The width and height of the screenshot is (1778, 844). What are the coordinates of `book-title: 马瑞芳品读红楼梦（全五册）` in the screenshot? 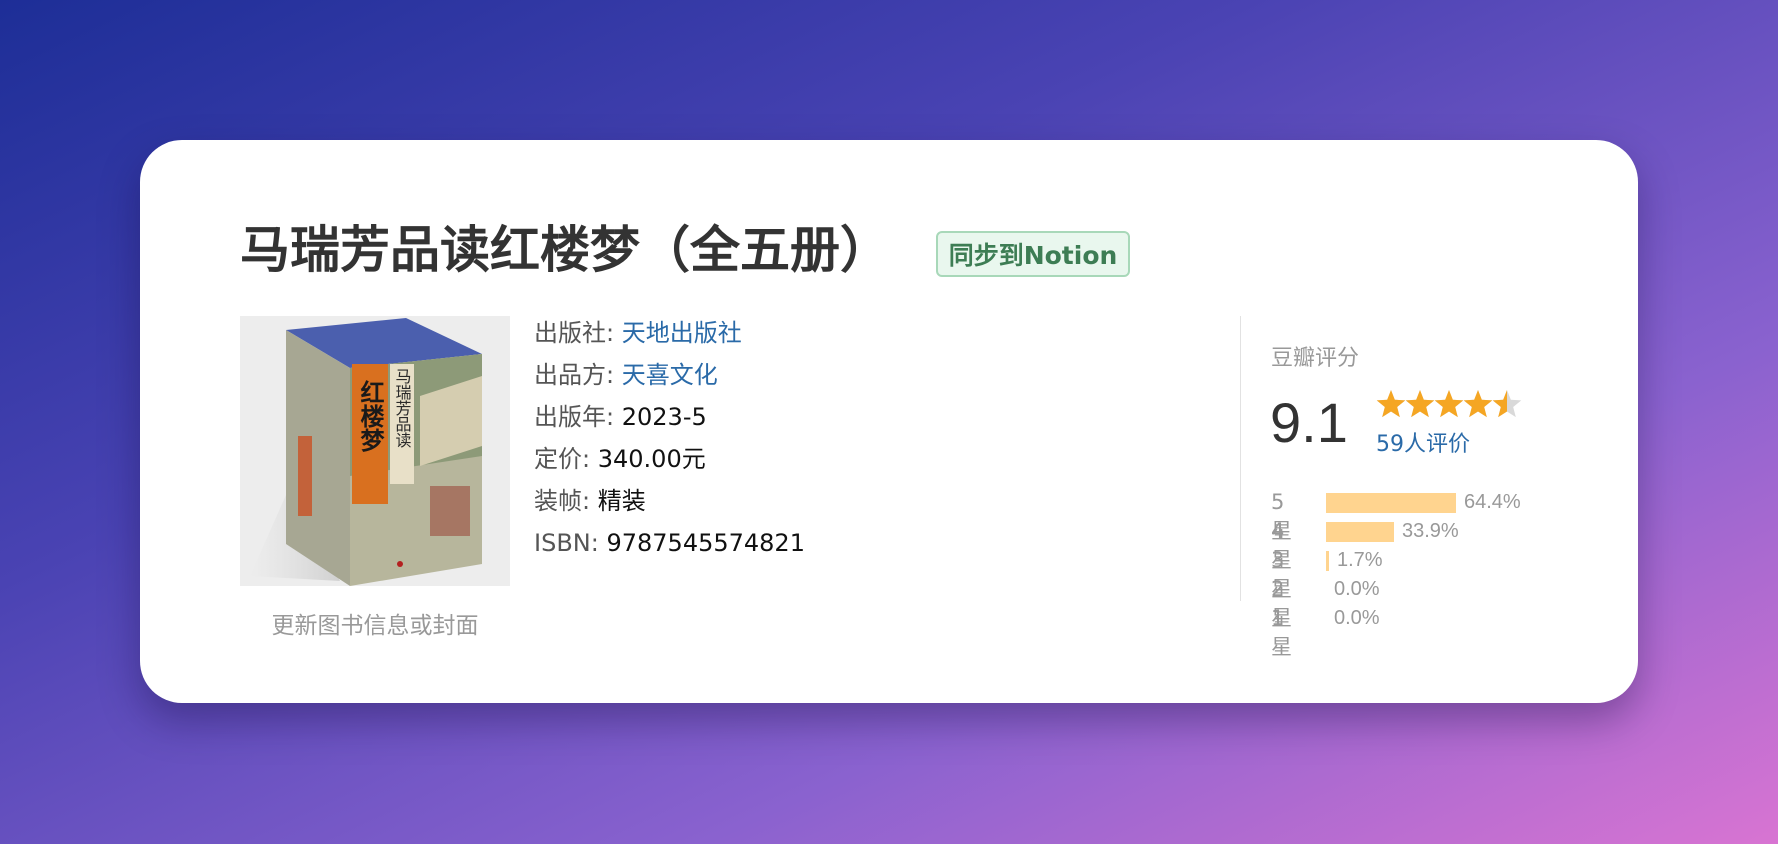 It's located at (565, 250).